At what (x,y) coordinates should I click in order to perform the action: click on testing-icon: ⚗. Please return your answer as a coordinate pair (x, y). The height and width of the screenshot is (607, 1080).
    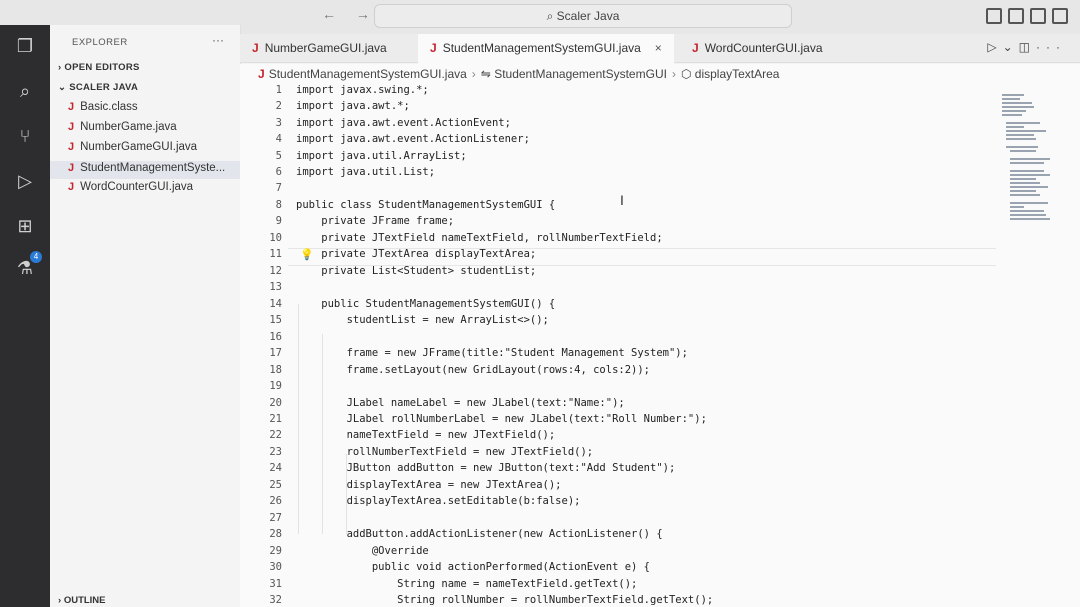
    Looking at the image, I should click on (25, 268).